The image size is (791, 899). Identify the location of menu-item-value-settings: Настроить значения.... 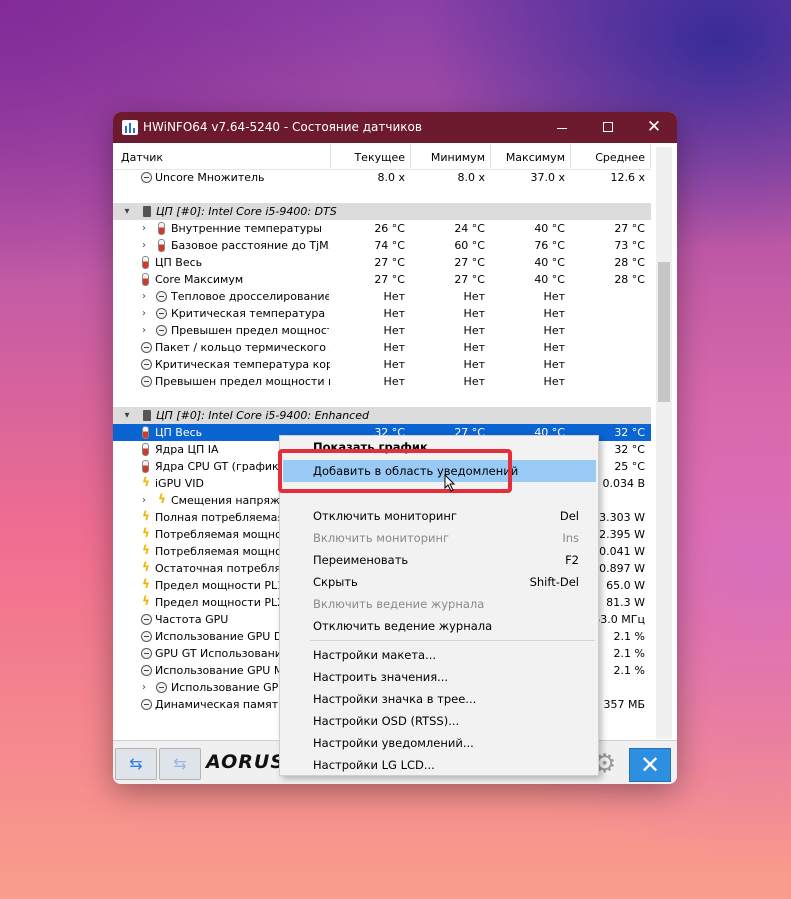
(439, 677).